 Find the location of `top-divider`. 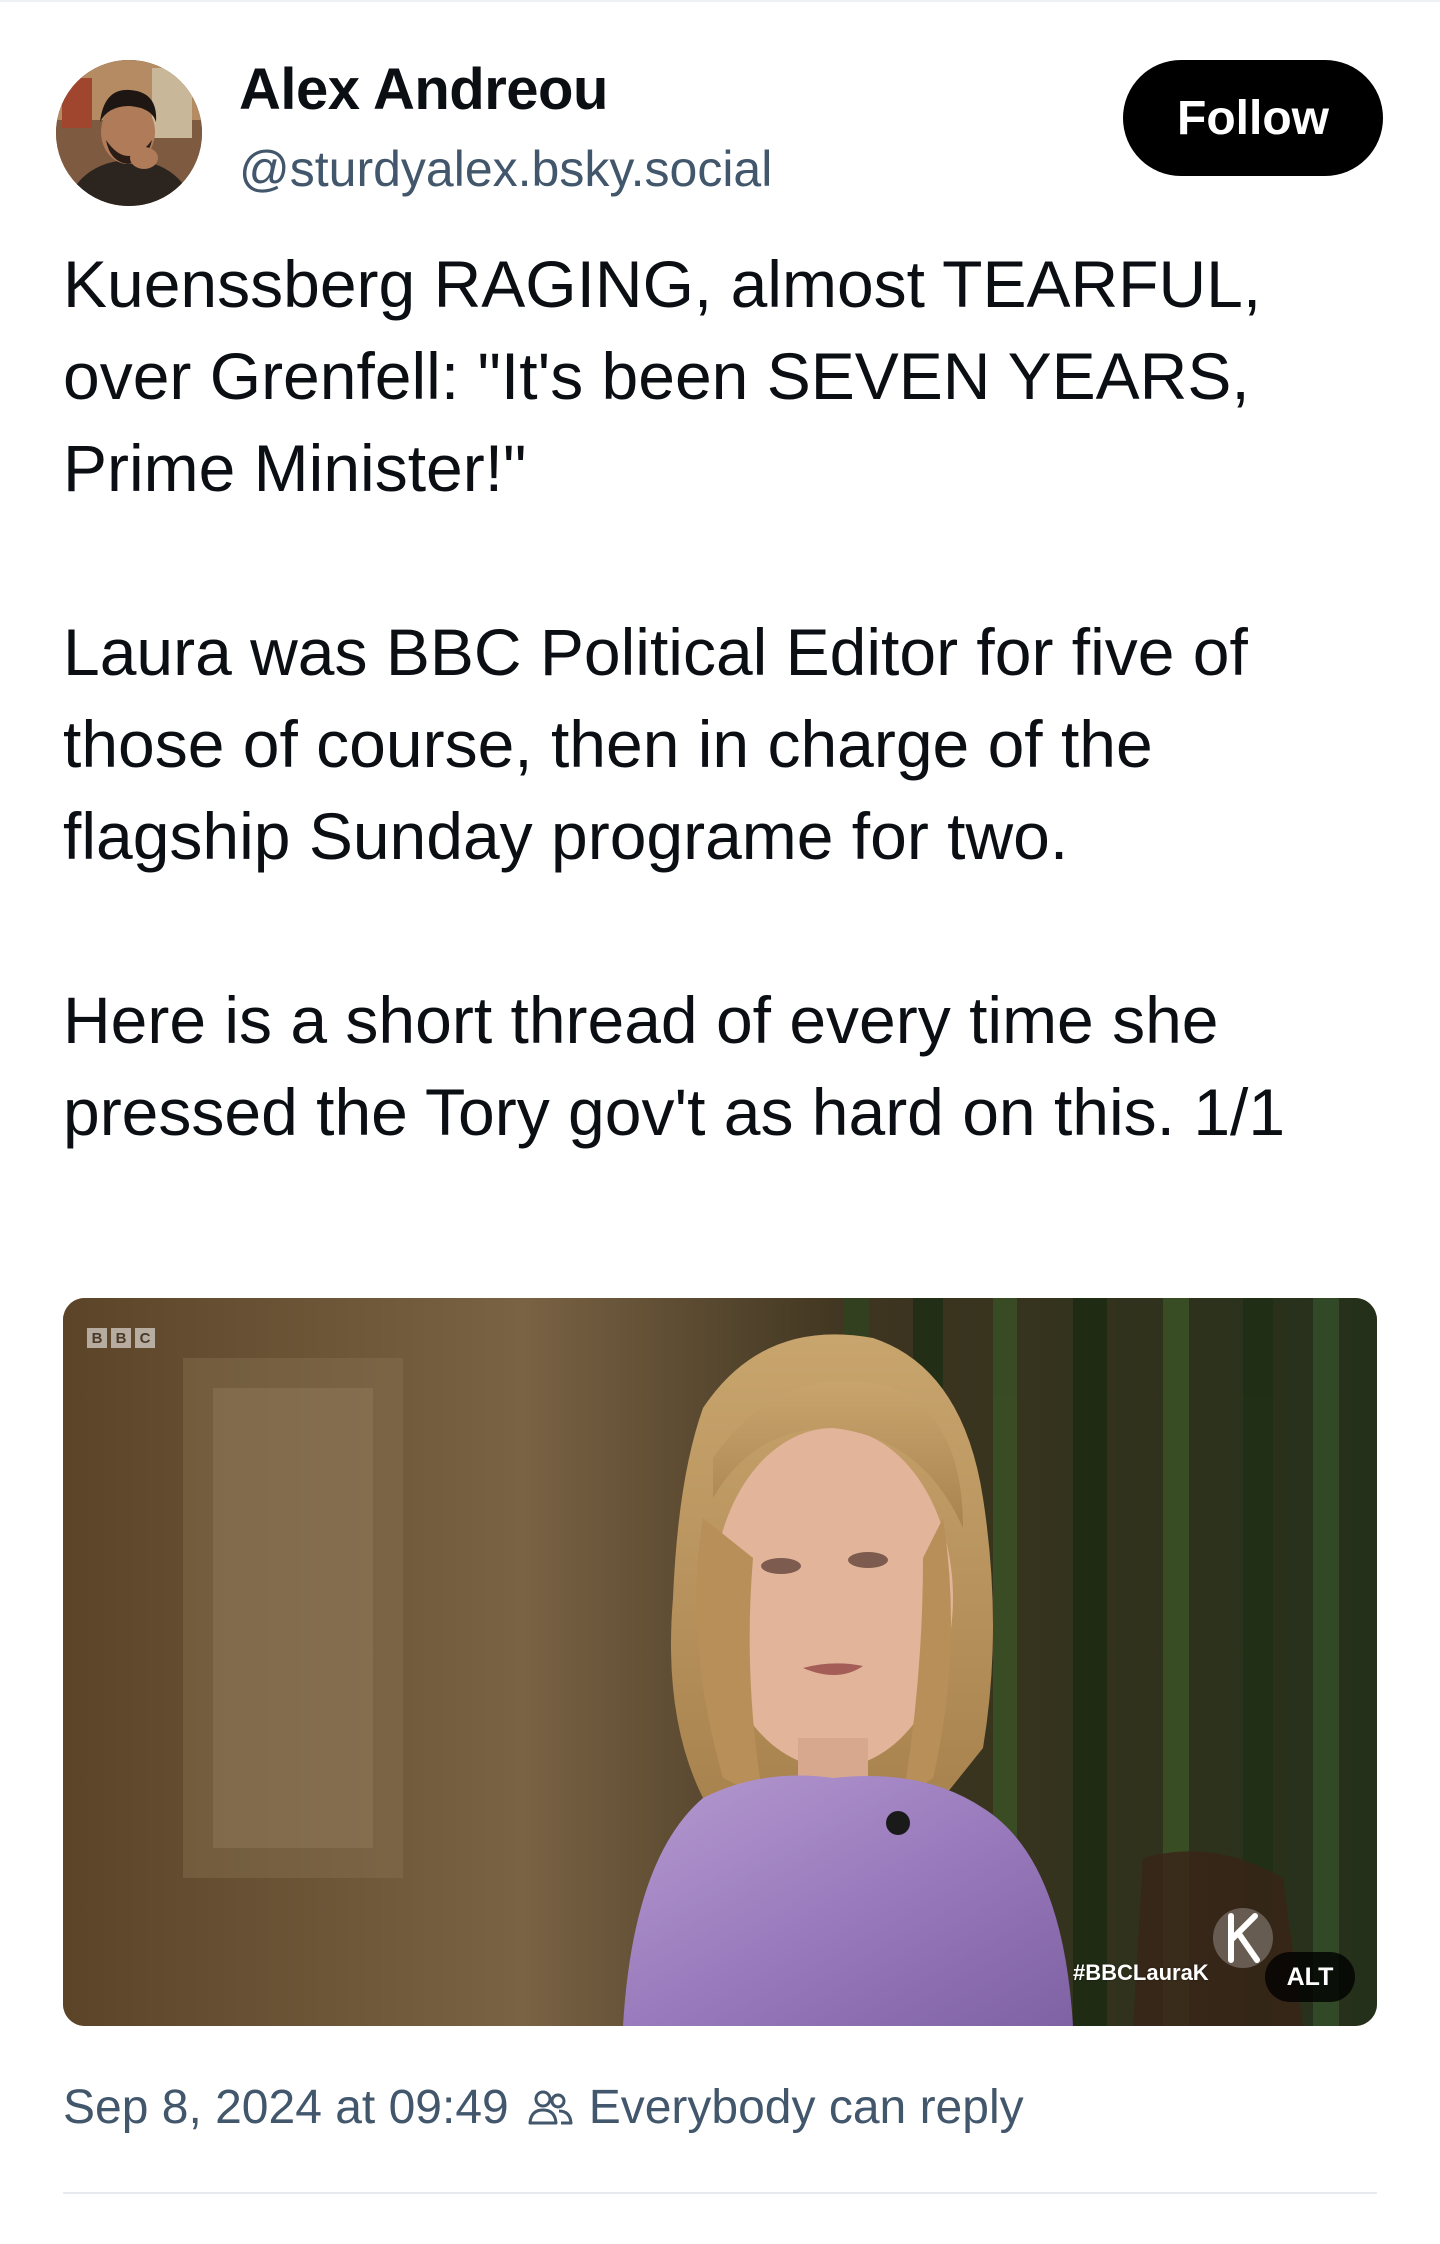

top-divider is located at coordinates (720, 1).